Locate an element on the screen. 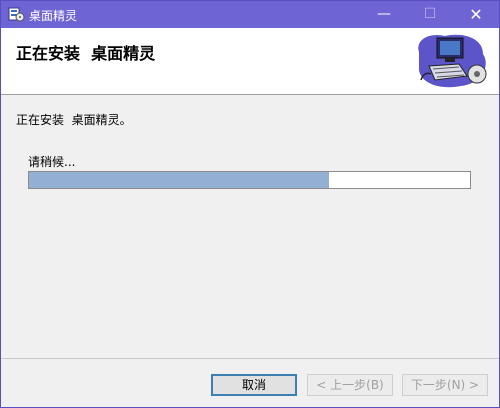 Image resolution: width=500 pixels, height=408 pixels. minimize-button: — is located at coordinates (384, 14).